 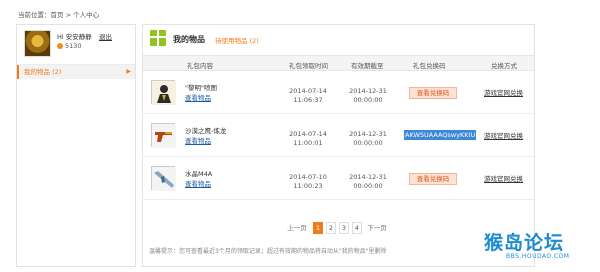 What do you see at coordinates (538, 256) in the screenshot?
I see `watermark-url: BBS.HOUDAO.COM` at bounding box center [538, 256].